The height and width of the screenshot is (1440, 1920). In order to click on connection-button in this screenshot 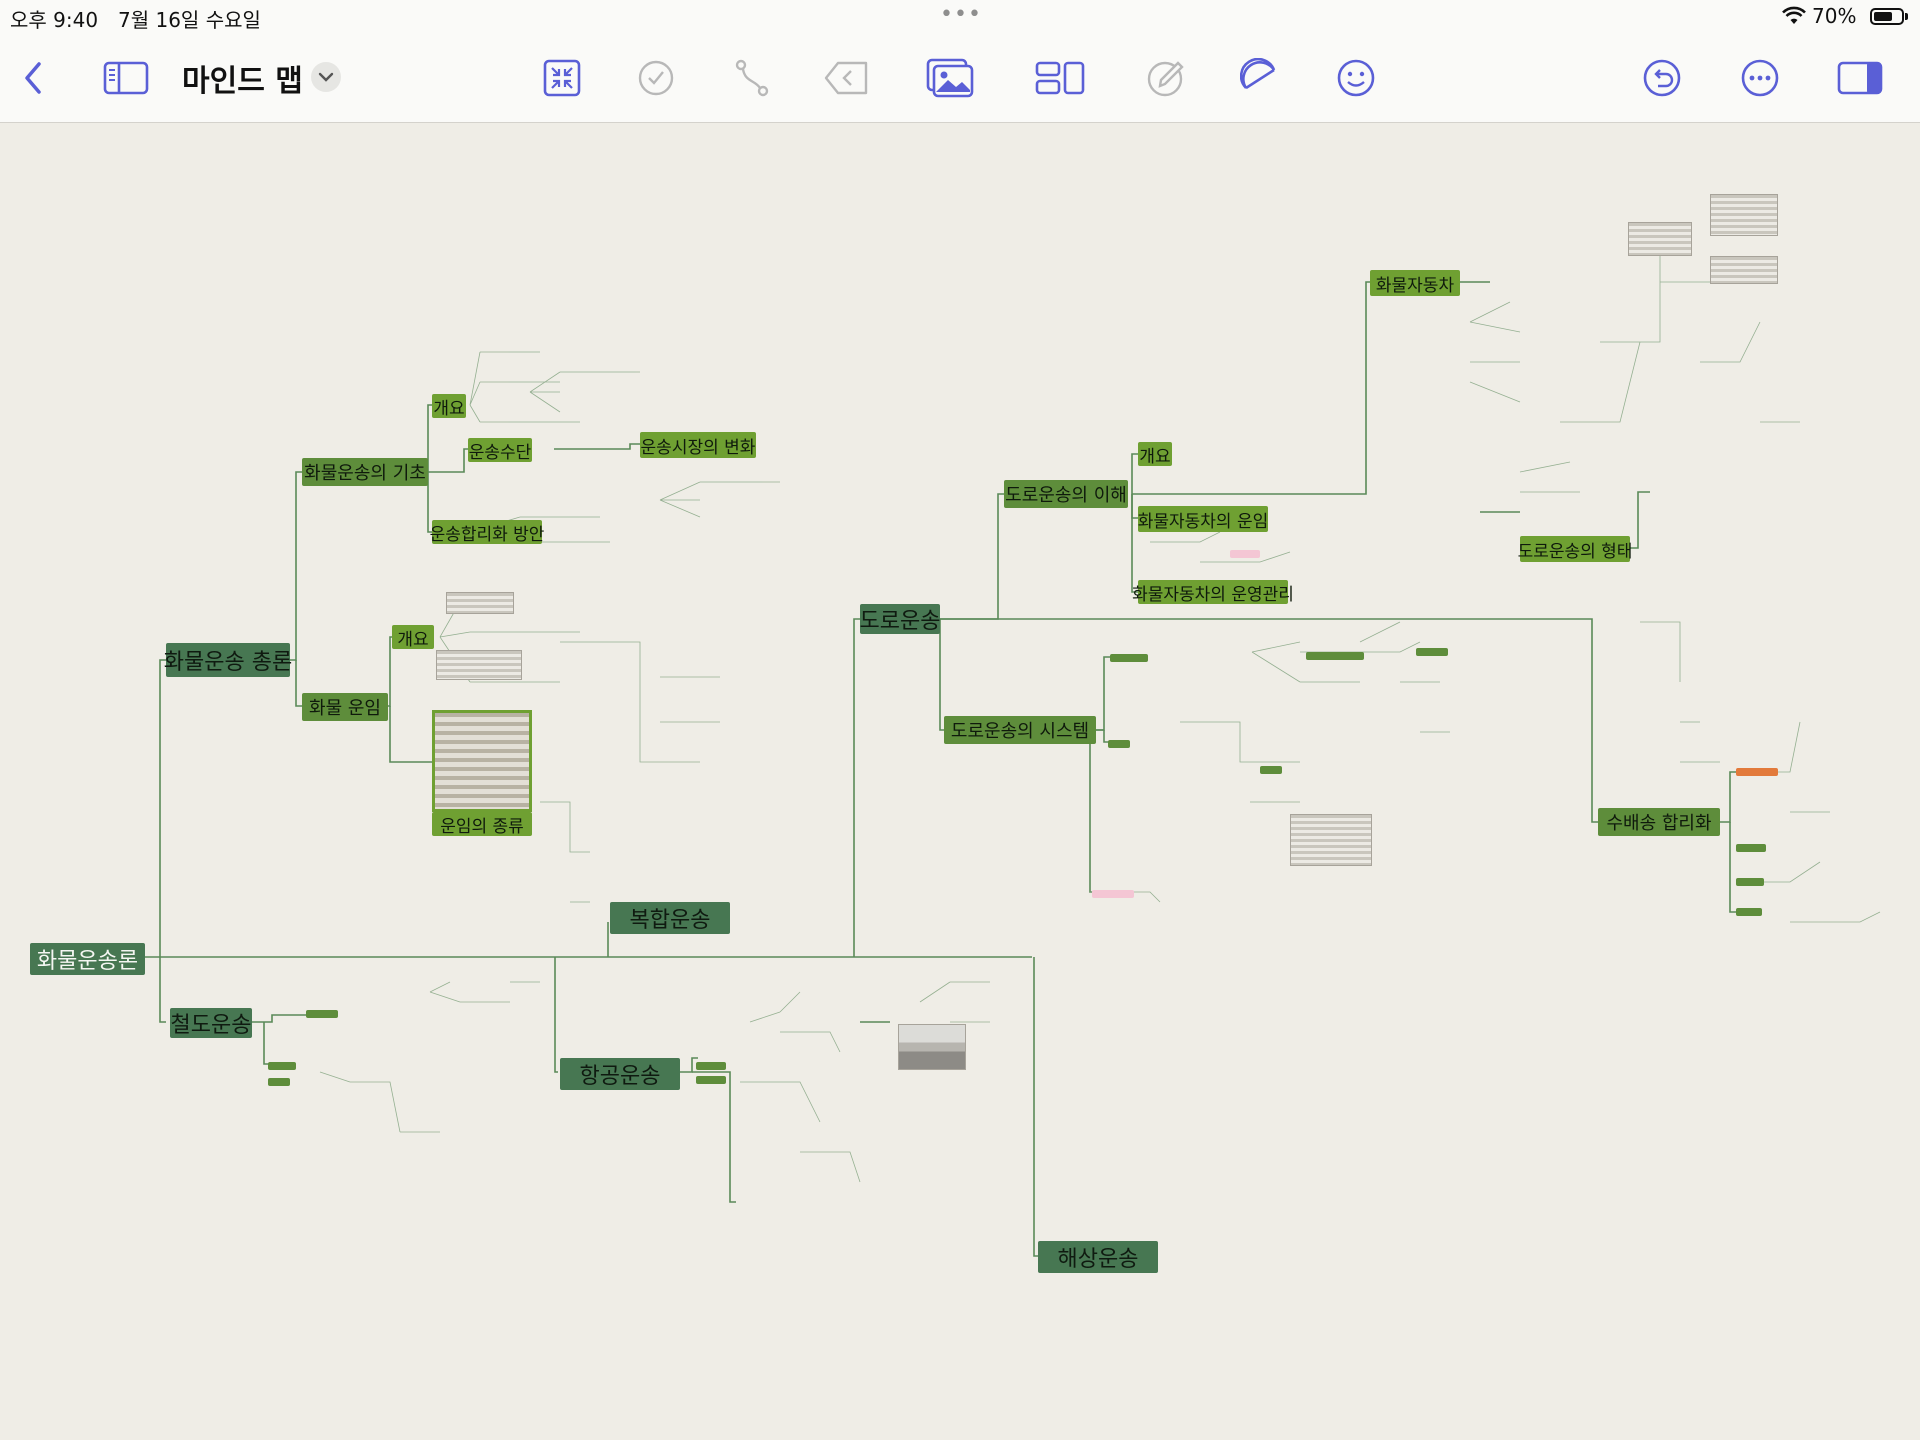, I will do `click(752, 80)`.